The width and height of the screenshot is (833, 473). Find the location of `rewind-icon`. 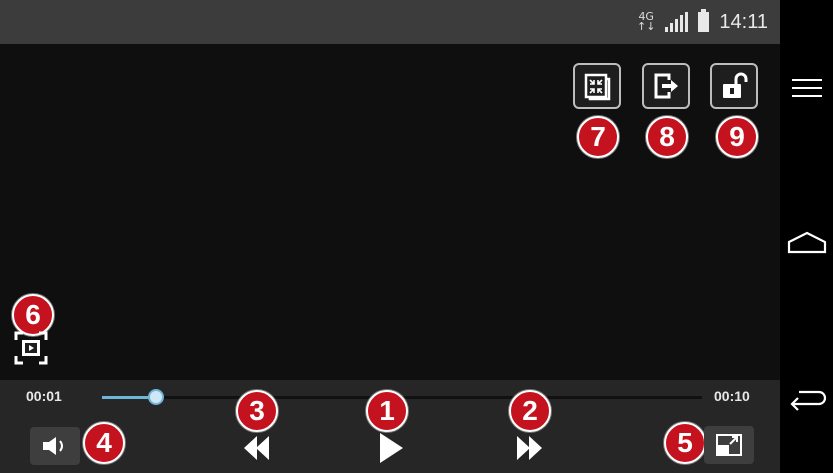

rewind-icon is located at coordinates (256, 448).